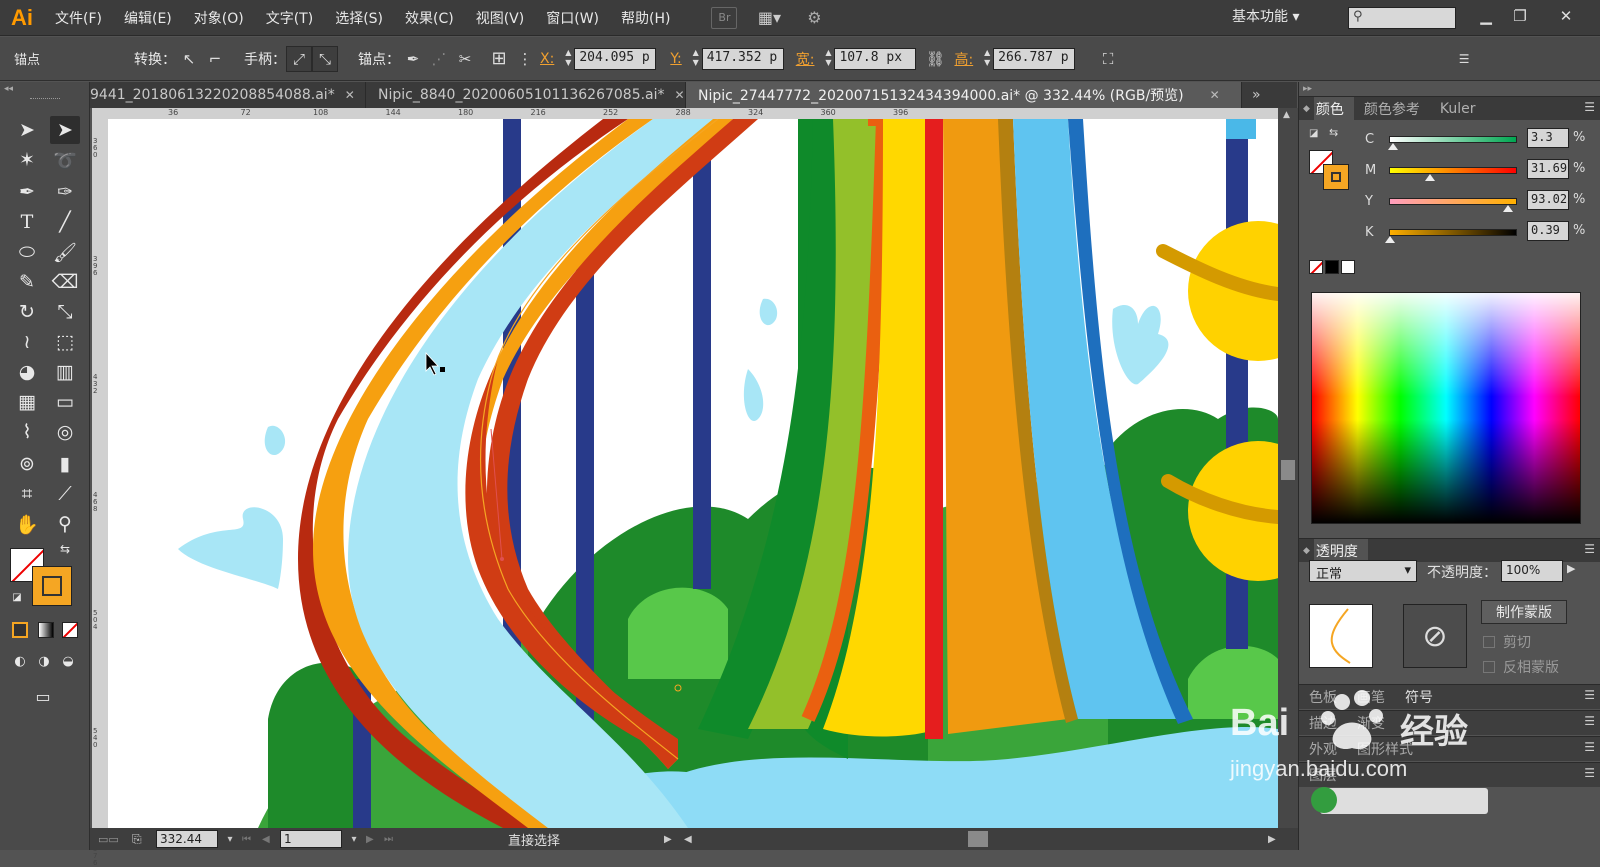 Image resolution: width=1600 pixels, height=867 pixels. I want to click on isolate-points-icon: ⊞, so click(499, 59).